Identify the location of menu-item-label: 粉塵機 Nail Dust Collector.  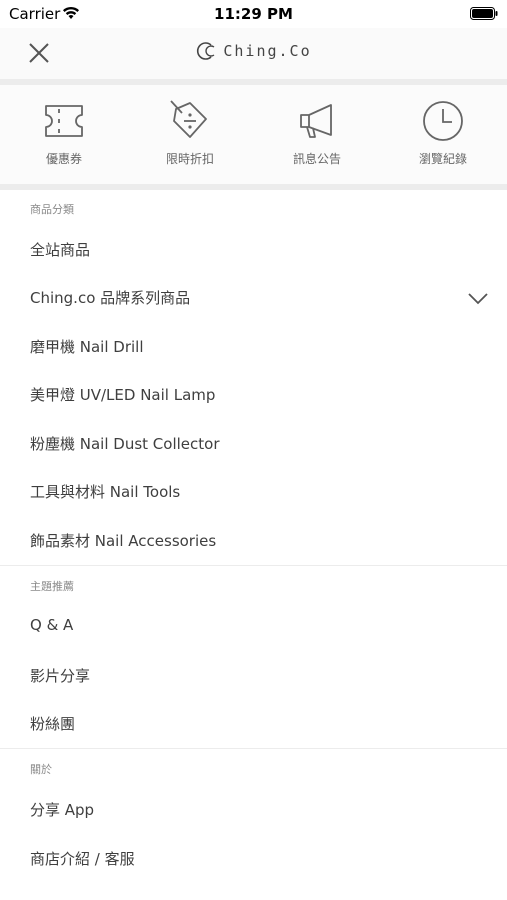
(125, 444).